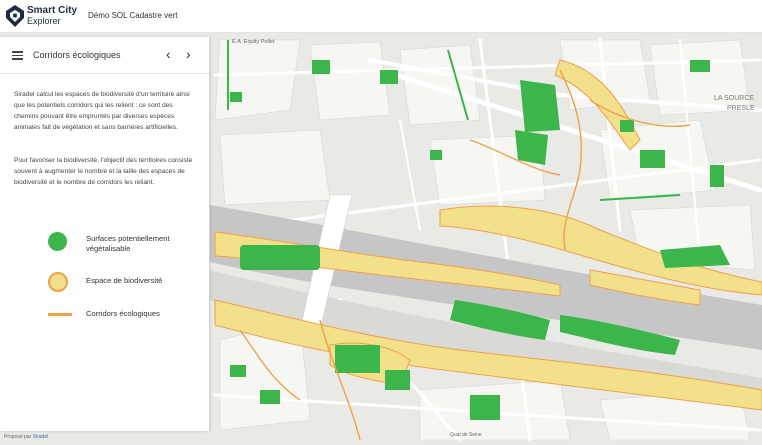 The width and height of the screenshot is (762, 445). Describe the element at coordinates (44, 21) in the screenshot. I see `brand-name-line2: Explorer` at that location.